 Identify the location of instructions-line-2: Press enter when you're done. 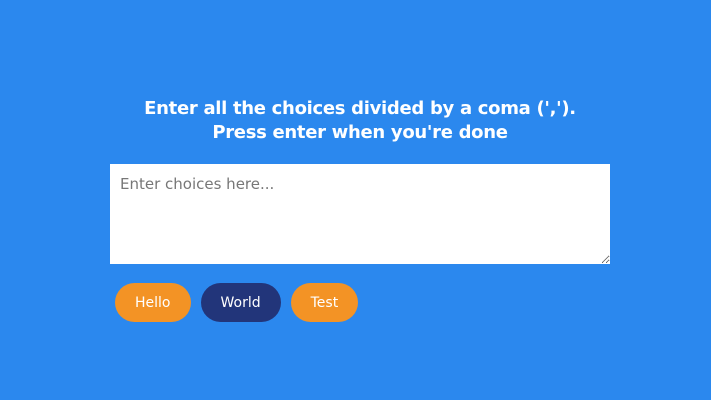
(360, 132).